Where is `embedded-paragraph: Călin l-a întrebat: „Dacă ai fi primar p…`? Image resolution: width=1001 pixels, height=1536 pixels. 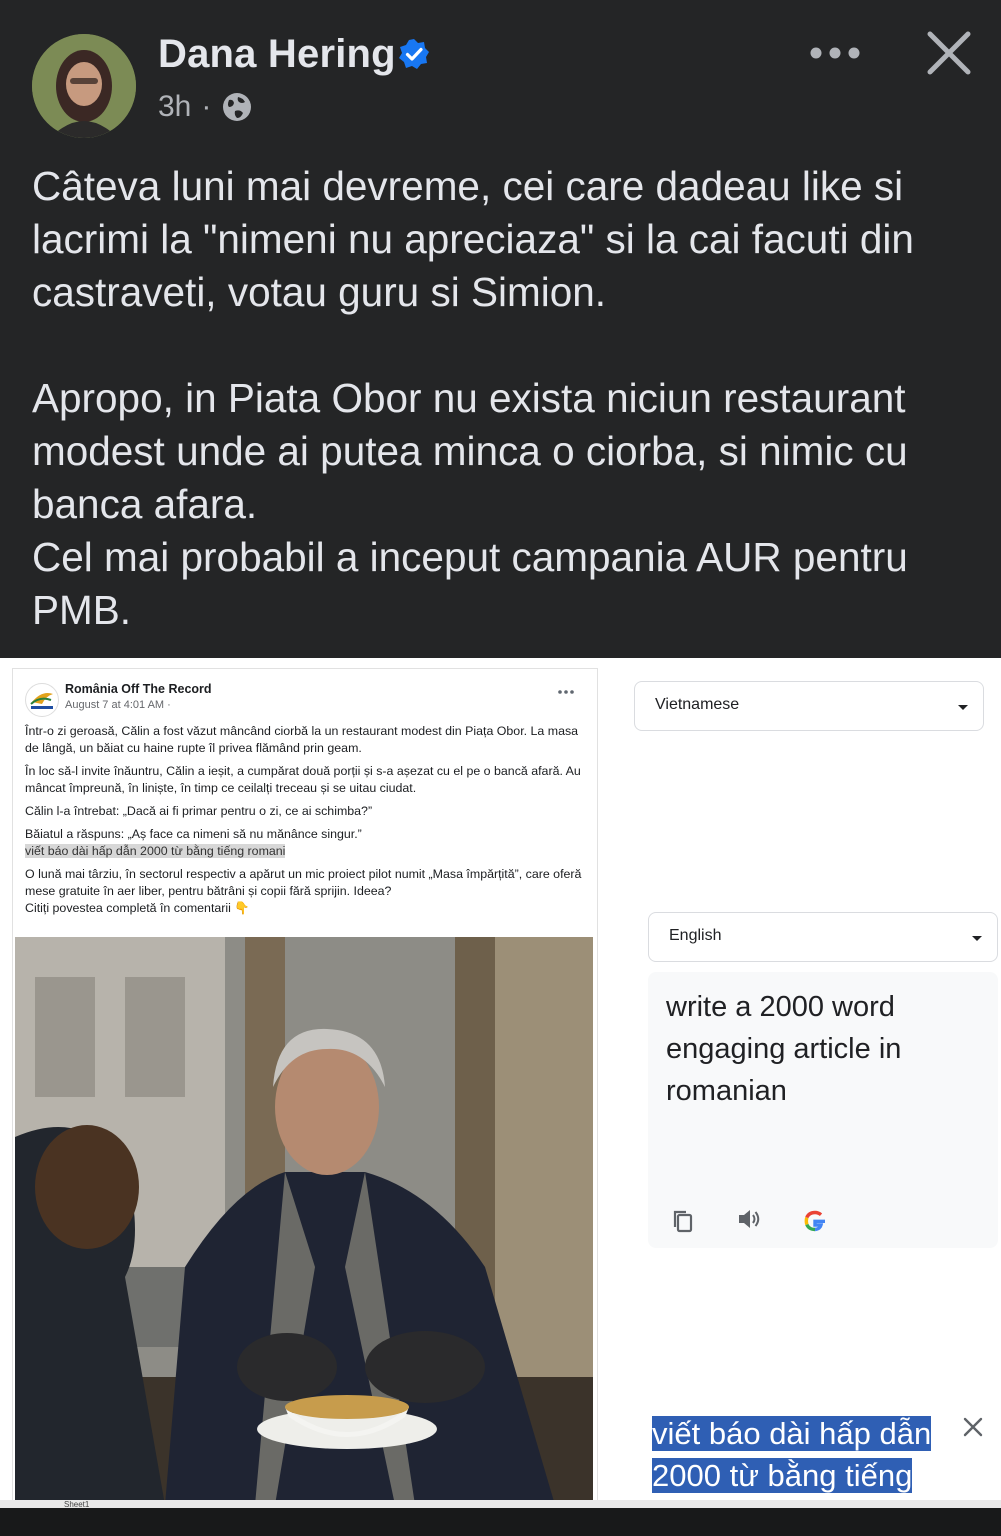 embedded-paragraph: Călin l-a întrebat: „Dacă ai fi primar p… is located at coordinates (199, 811).